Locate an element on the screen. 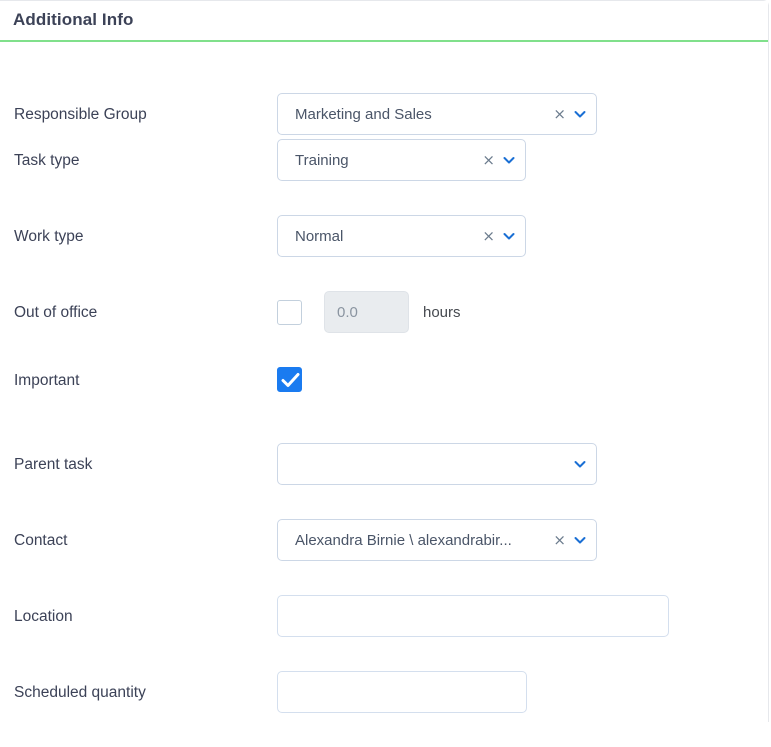  control-contact: Alexandra Birnie \ alexandrabir... × is located at coordinates (522, 540).